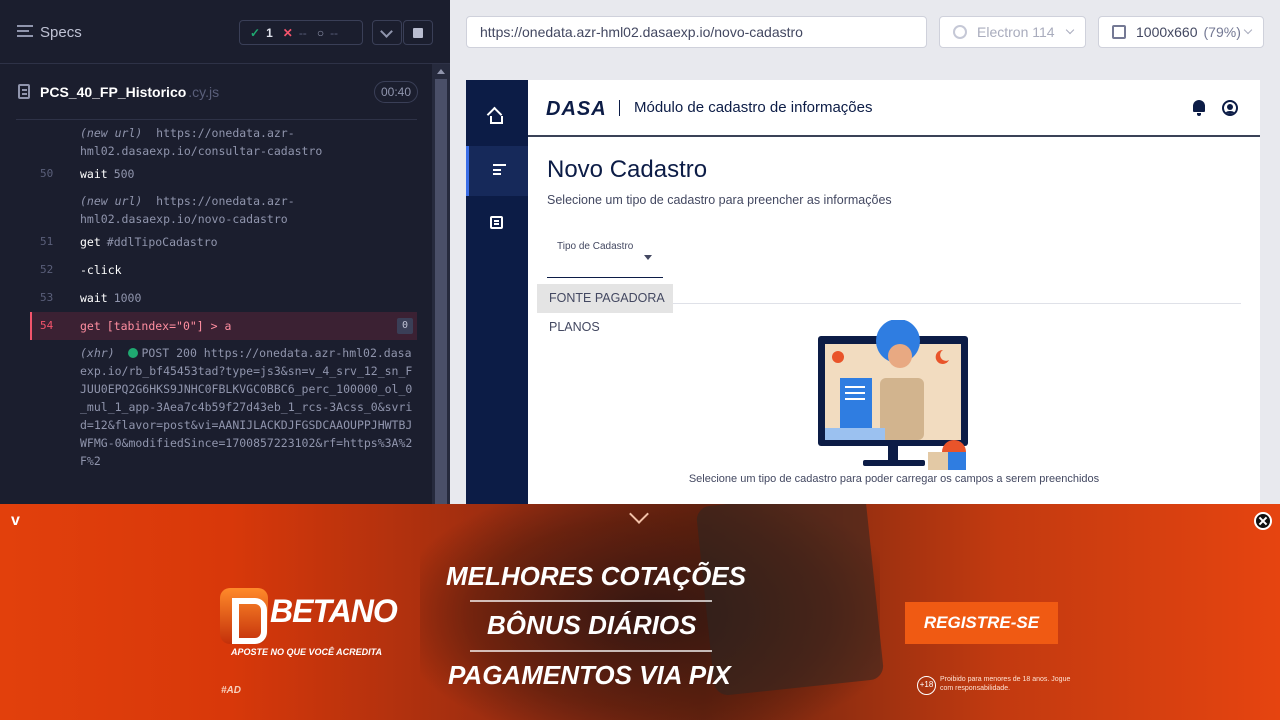  Describe the element at coordinates (1188, 32) in the screenshot. I see `viewport-label: 1000x660 (79%)` at that location.